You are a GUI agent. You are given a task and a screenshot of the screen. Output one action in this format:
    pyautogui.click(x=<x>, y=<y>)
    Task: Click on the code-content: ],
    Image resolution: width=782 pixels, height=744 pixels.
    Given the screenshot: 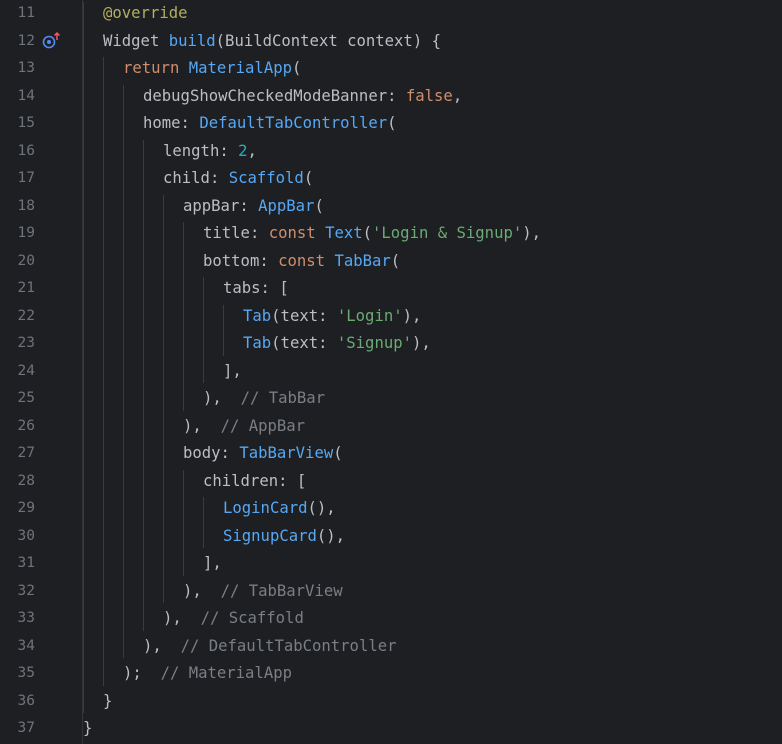 What is the action you would take?
    pyautogui.click(x=232, y=372)
    